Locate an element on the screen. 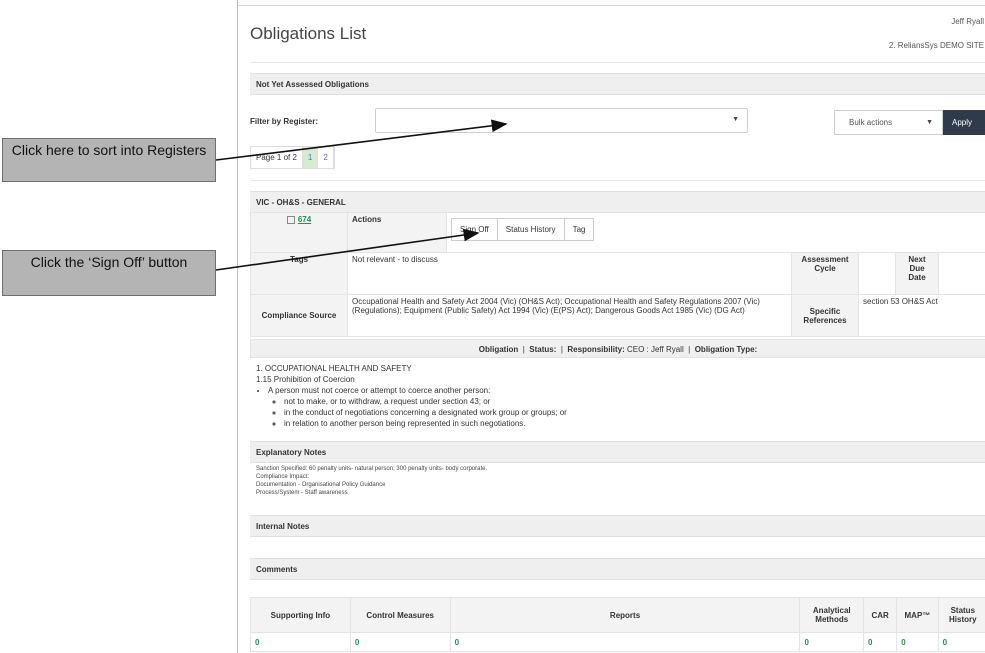  page-1-button: 1 is located at coordinates (310, 157).